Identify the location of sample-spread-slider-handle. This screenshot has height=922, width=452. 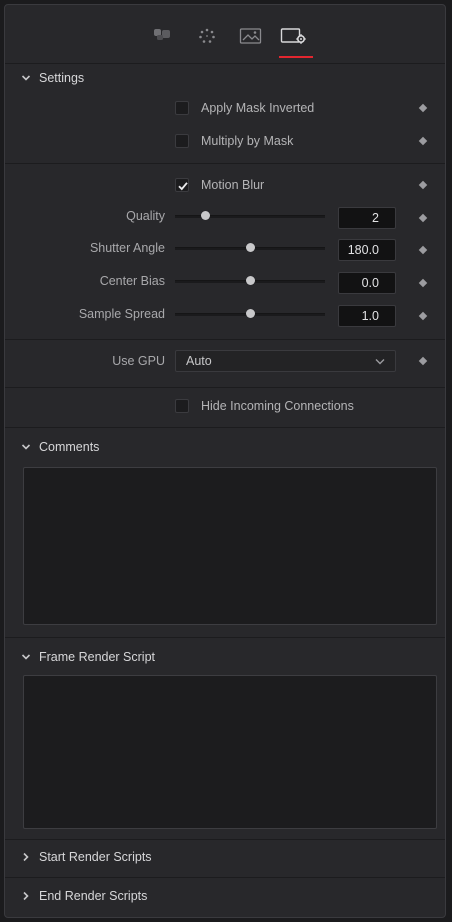
(250, 313).